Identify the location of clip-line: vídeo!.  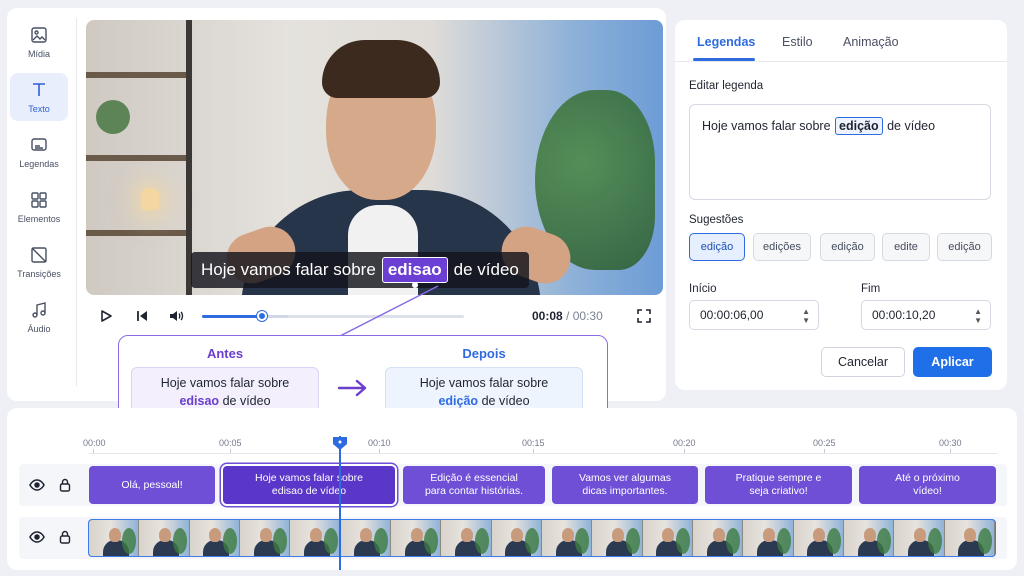
(927, 491).